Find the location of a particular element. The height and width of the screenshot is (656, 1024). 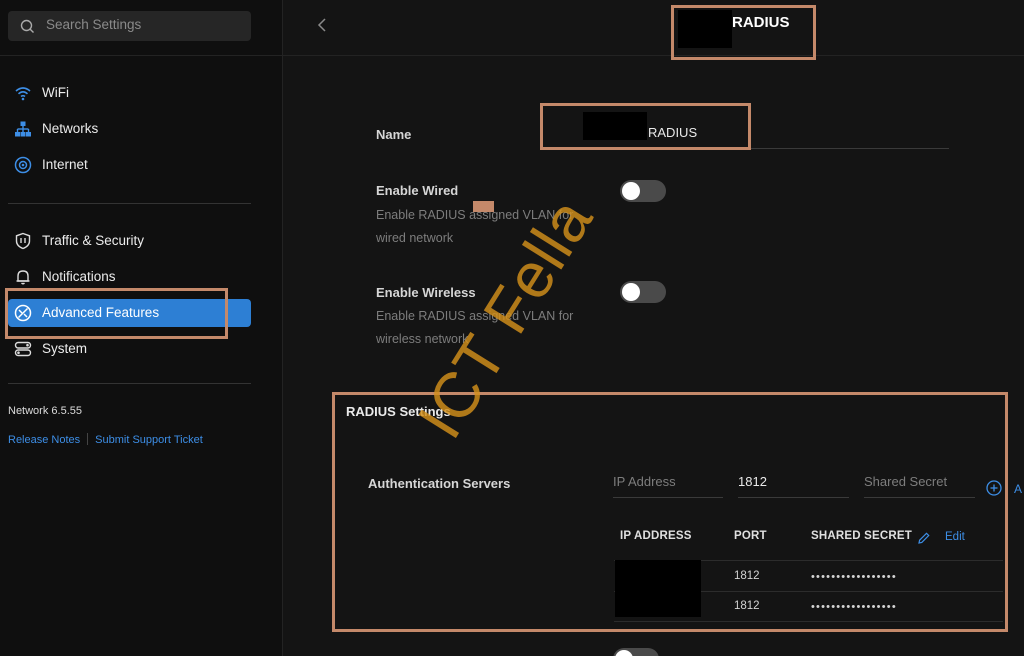

search-placeholder: Search Settings is located at coordinates (94, 24).